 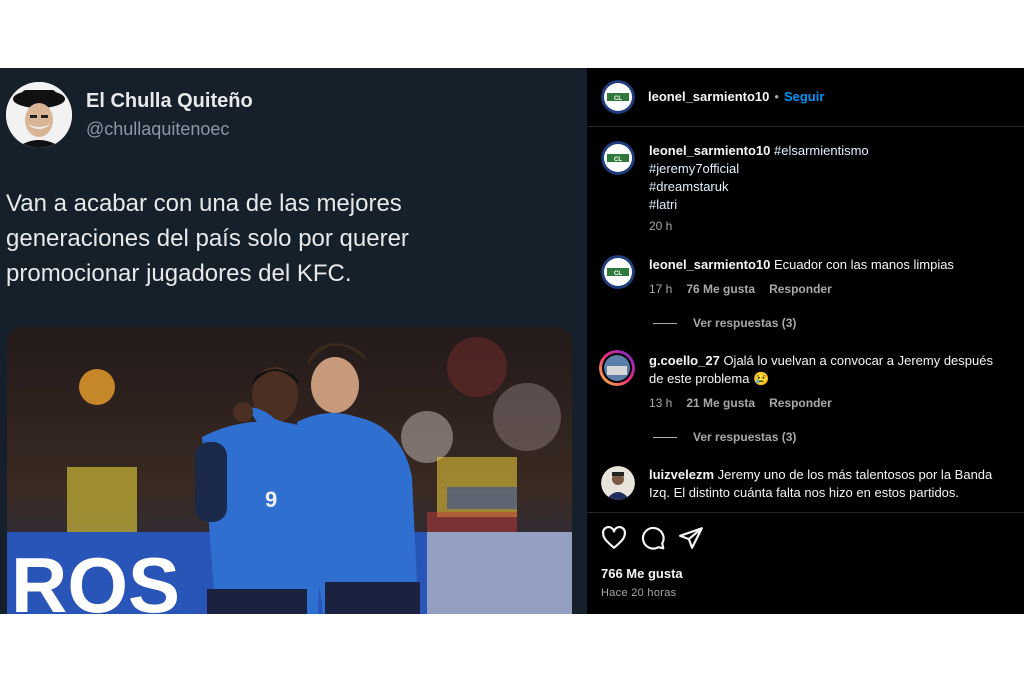 I want to click on tweet-text-line: Van a acabar con una de las mejores, so click(x=204, y=203).